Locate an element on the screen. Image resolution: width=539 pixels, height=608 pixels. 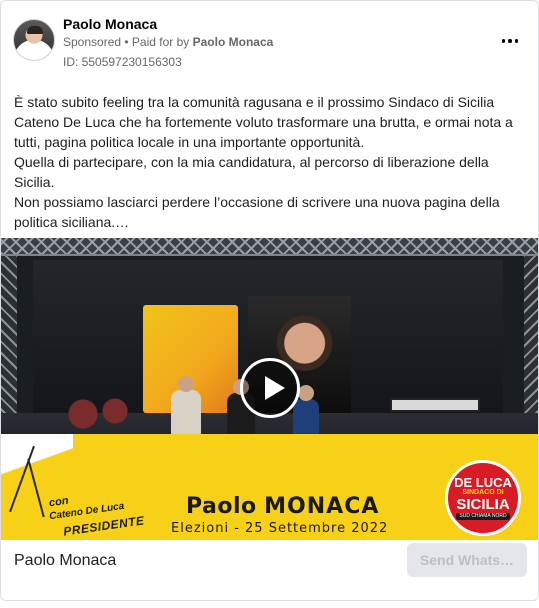
drum-kit is located at coordinates (99, 408).